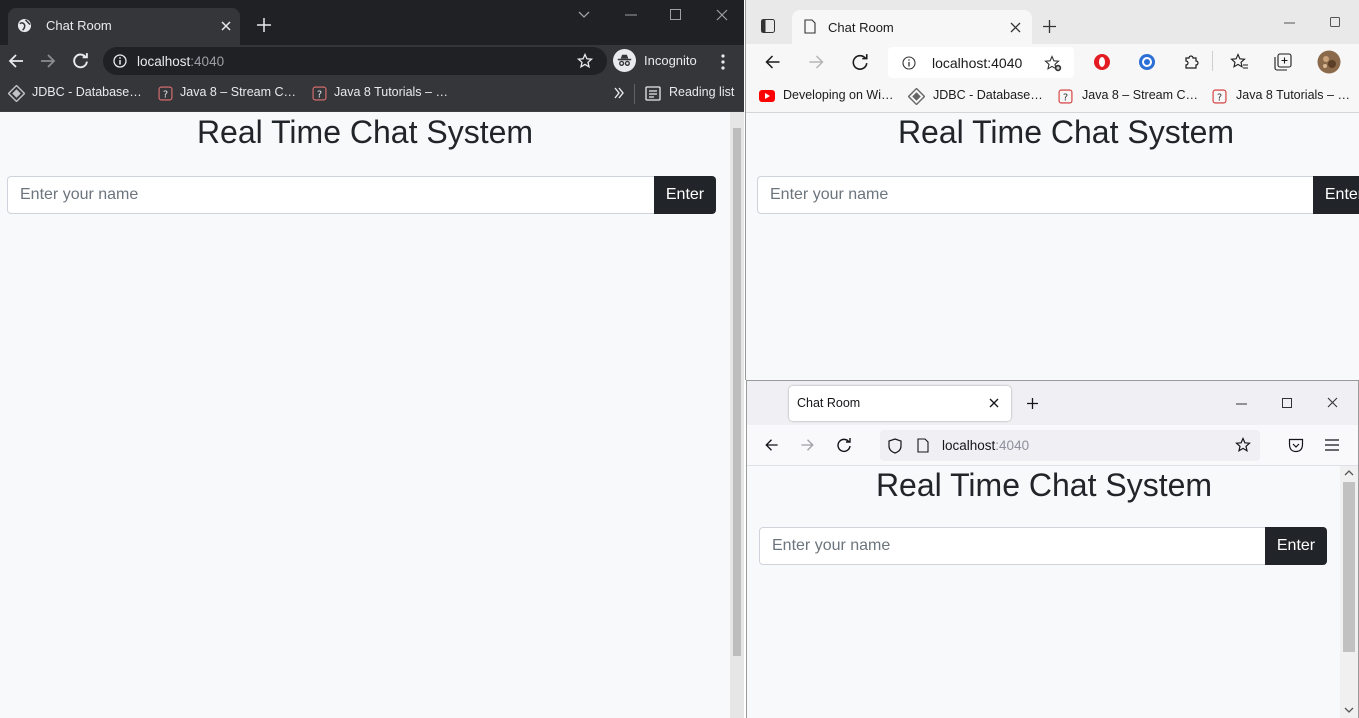  What do you see at coordinates (619, 93) in the screenshot?
I see `chevron-overflow-icon` at bounding box center [619, 93].